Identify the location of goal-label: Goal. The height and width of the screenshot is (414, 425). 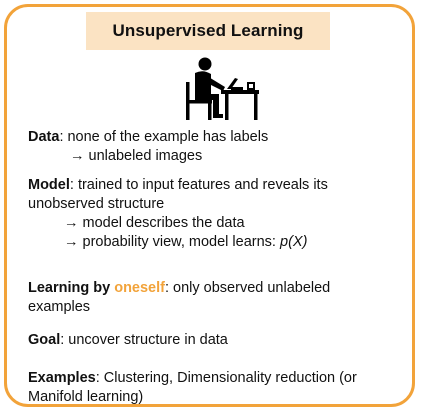
(44, 340).